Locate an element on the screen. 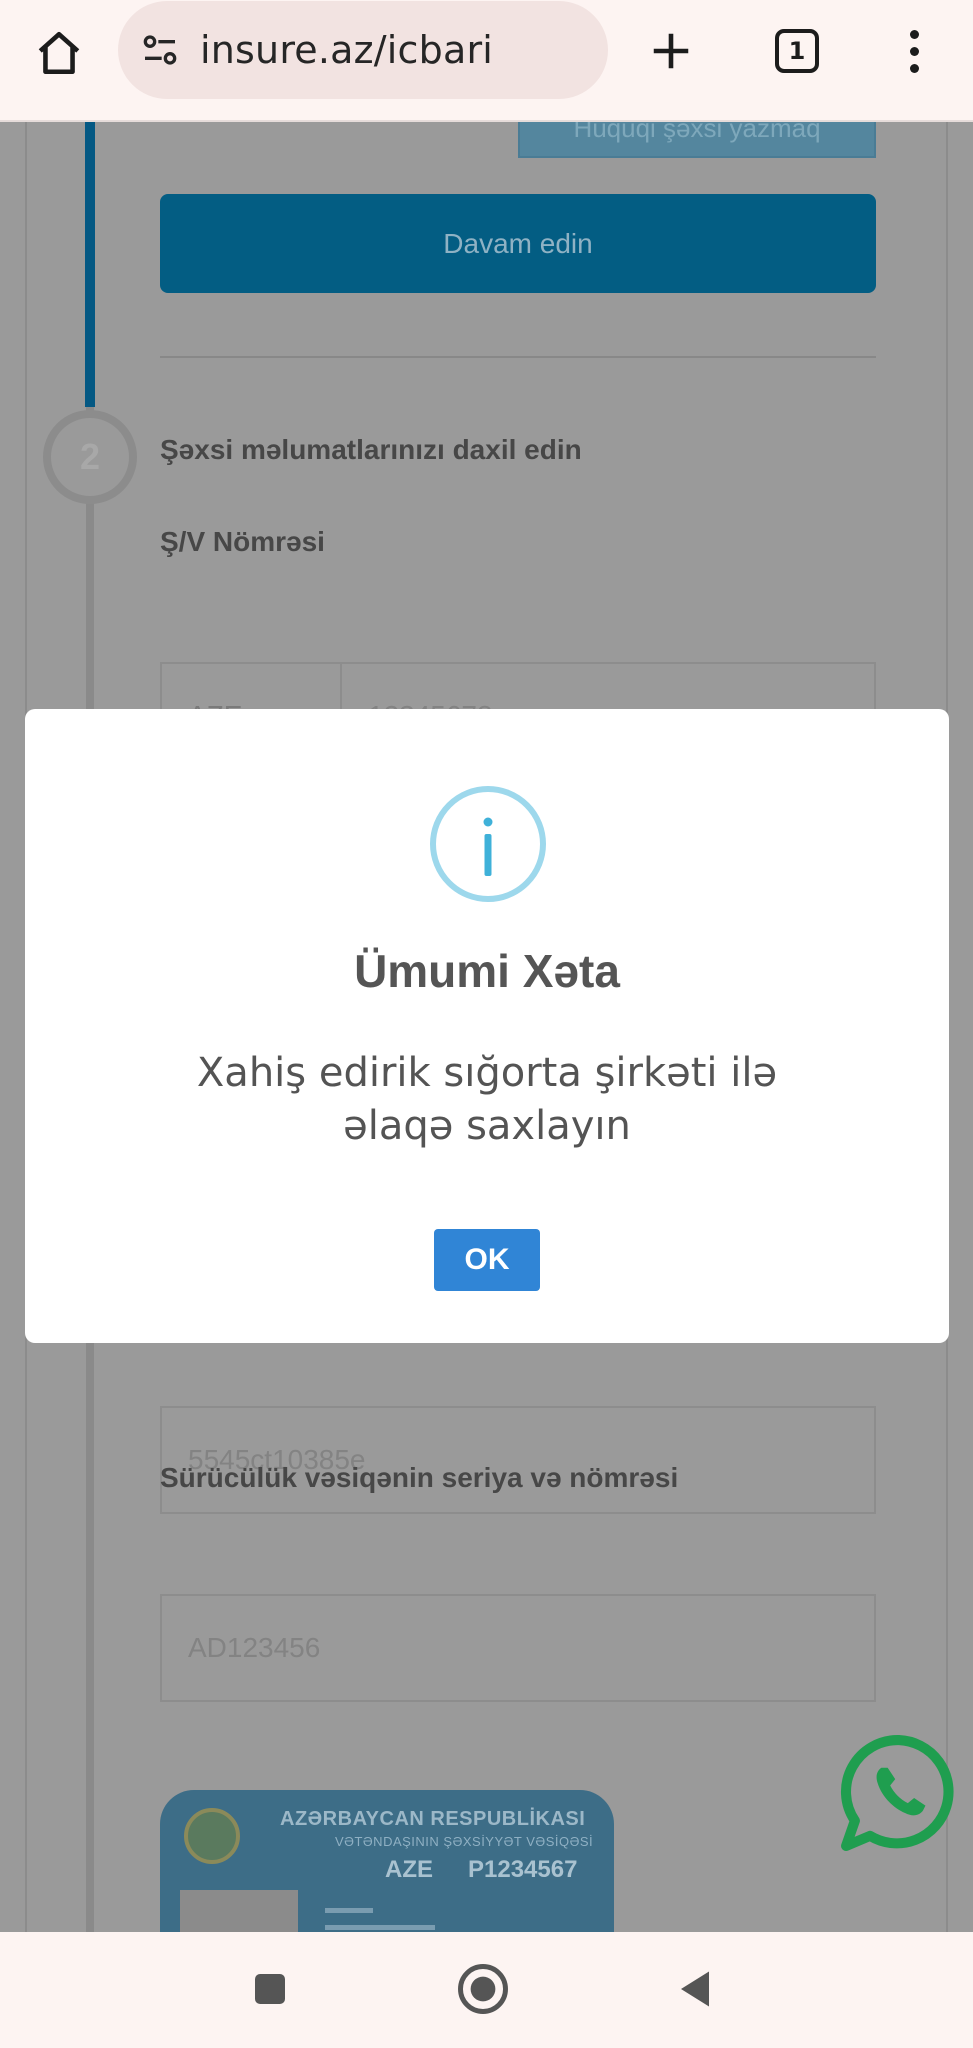 Image resolution: width=973 pixels, height=2048 pixels. whatsapp-button is located at coordinates (899, 1793).